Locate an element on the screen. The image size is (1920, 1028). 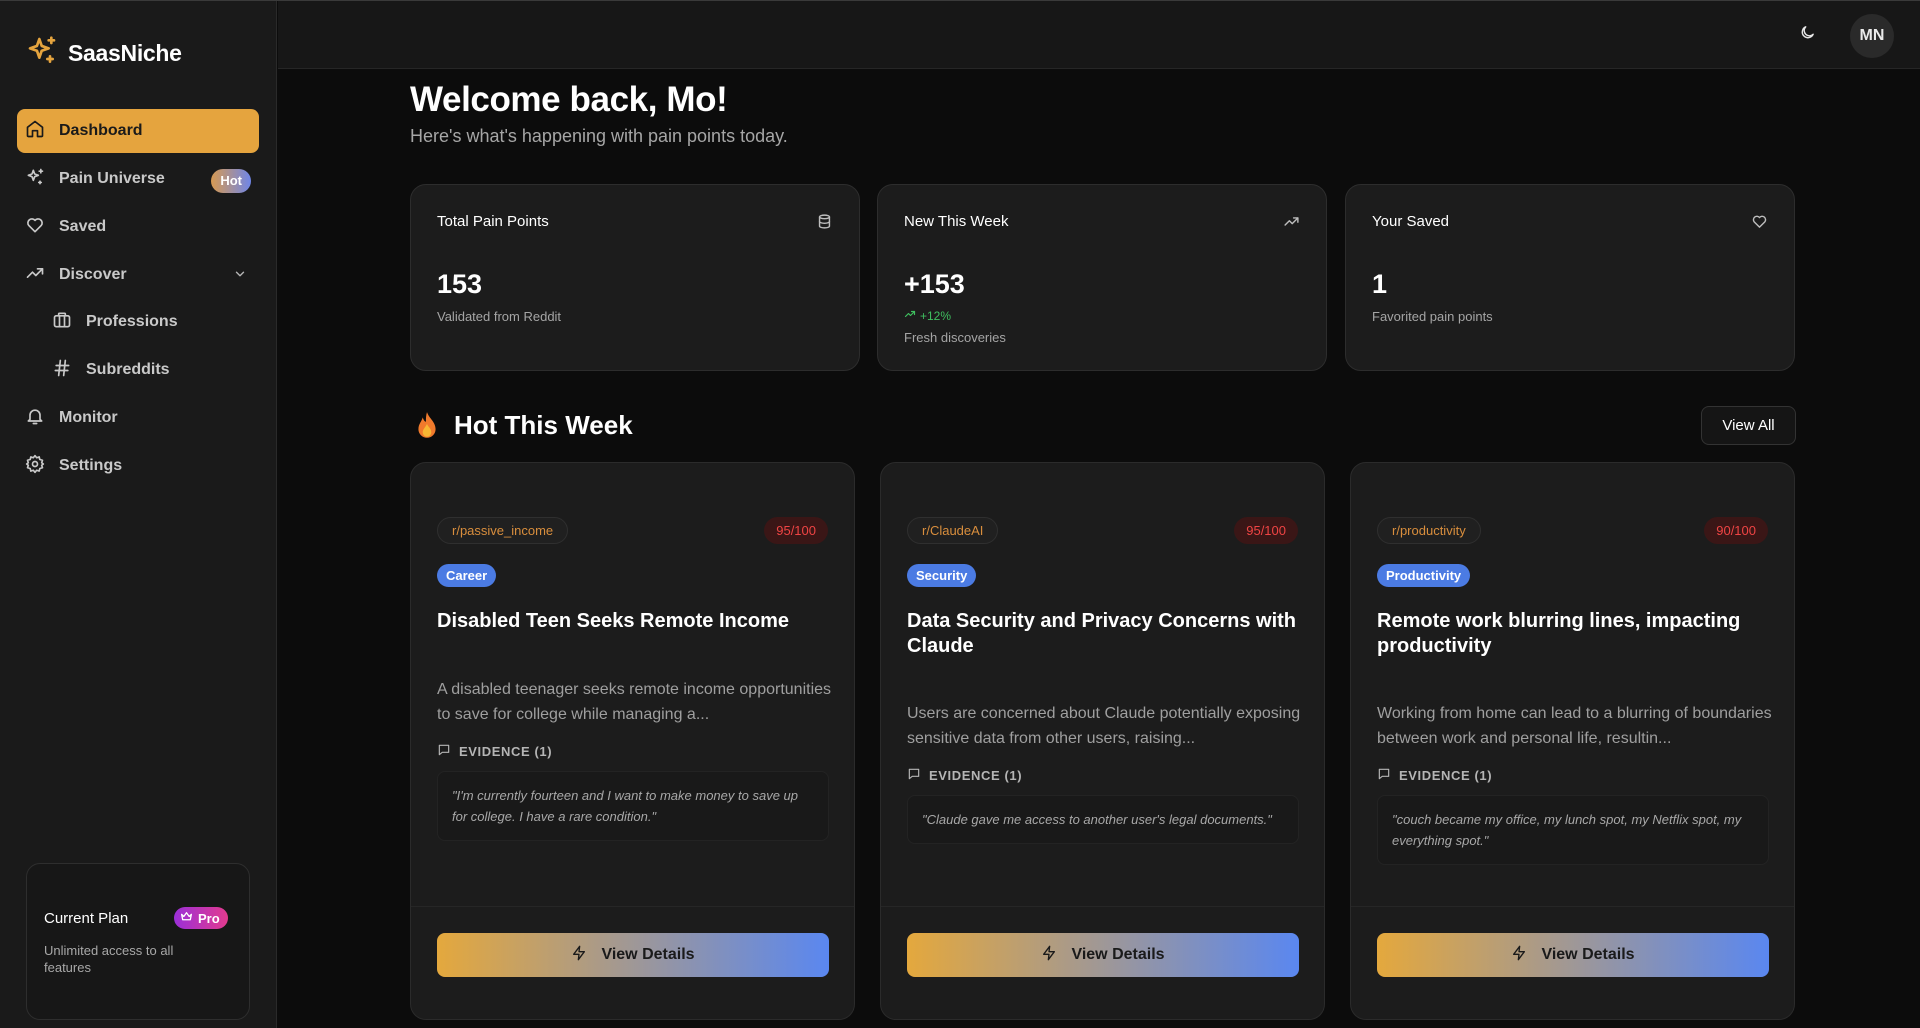
subreddit-tag: r/ClaudeAI is located at coordinates (953, 530).